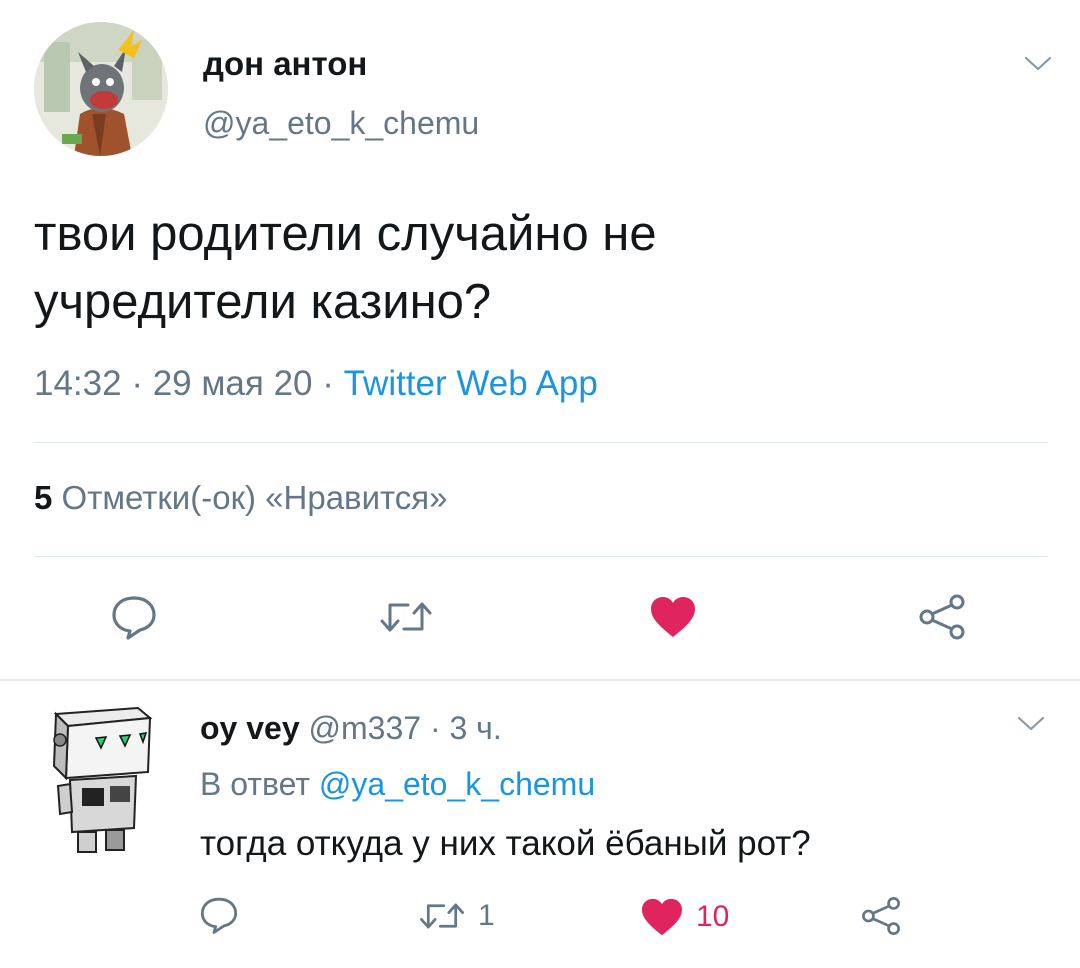 The width and height of the screenshot is (1080, 968). What do you see at coordinates (341, 123) in the screenshot?
I see `author-handle: @ya_eto_k_chemu` at bounding box center [341, 123].